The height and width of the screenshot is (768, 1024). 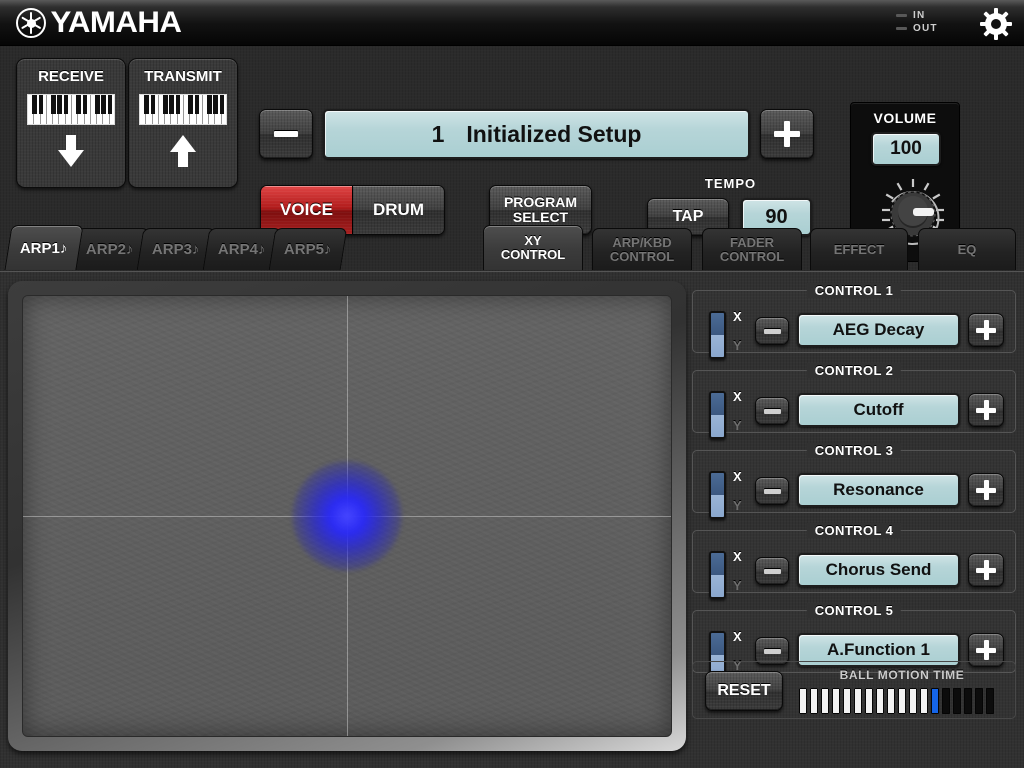 What do you see at coordinates (854, 450) in the screenshot?
I see `control-legend-3: CONTROL 3` at bounding box center [854, 450].